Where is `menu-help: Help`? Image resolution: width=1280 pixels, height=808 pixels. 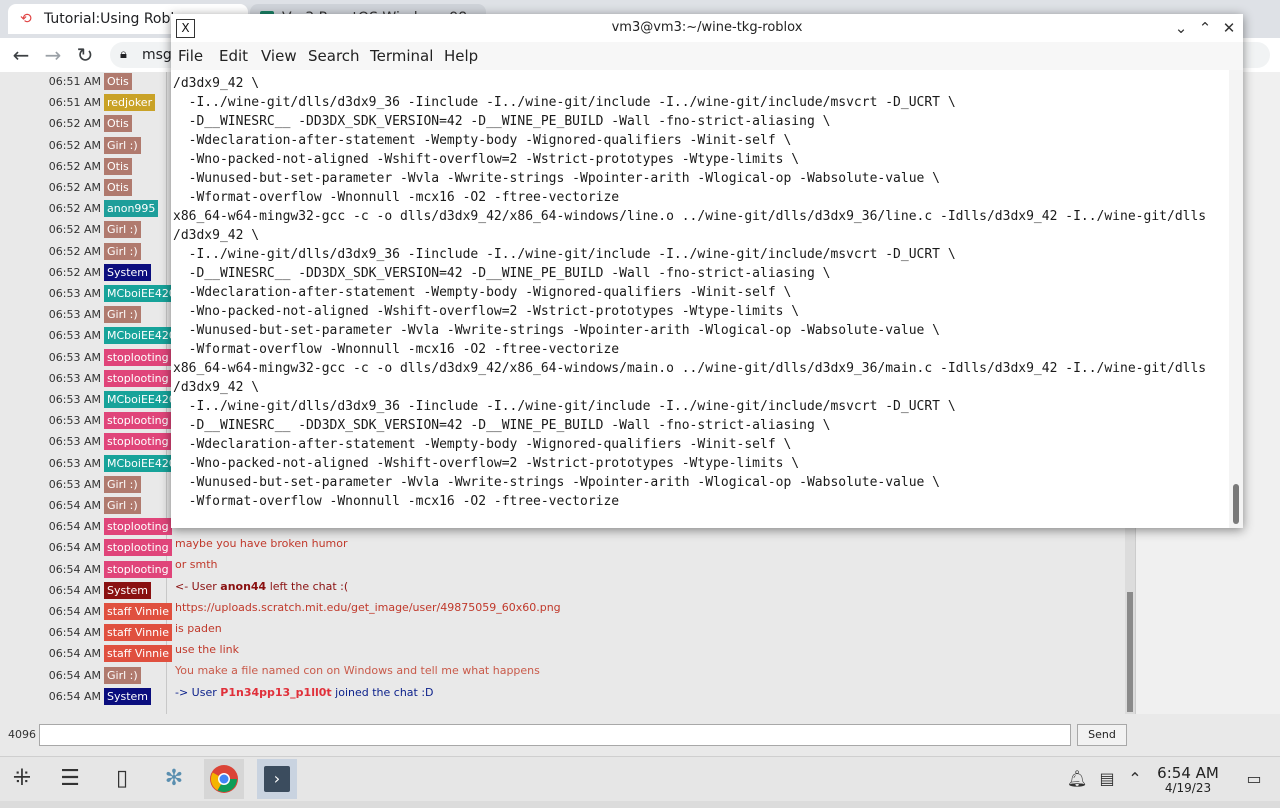 menu-help: Help is located at coordinates (461, 56).